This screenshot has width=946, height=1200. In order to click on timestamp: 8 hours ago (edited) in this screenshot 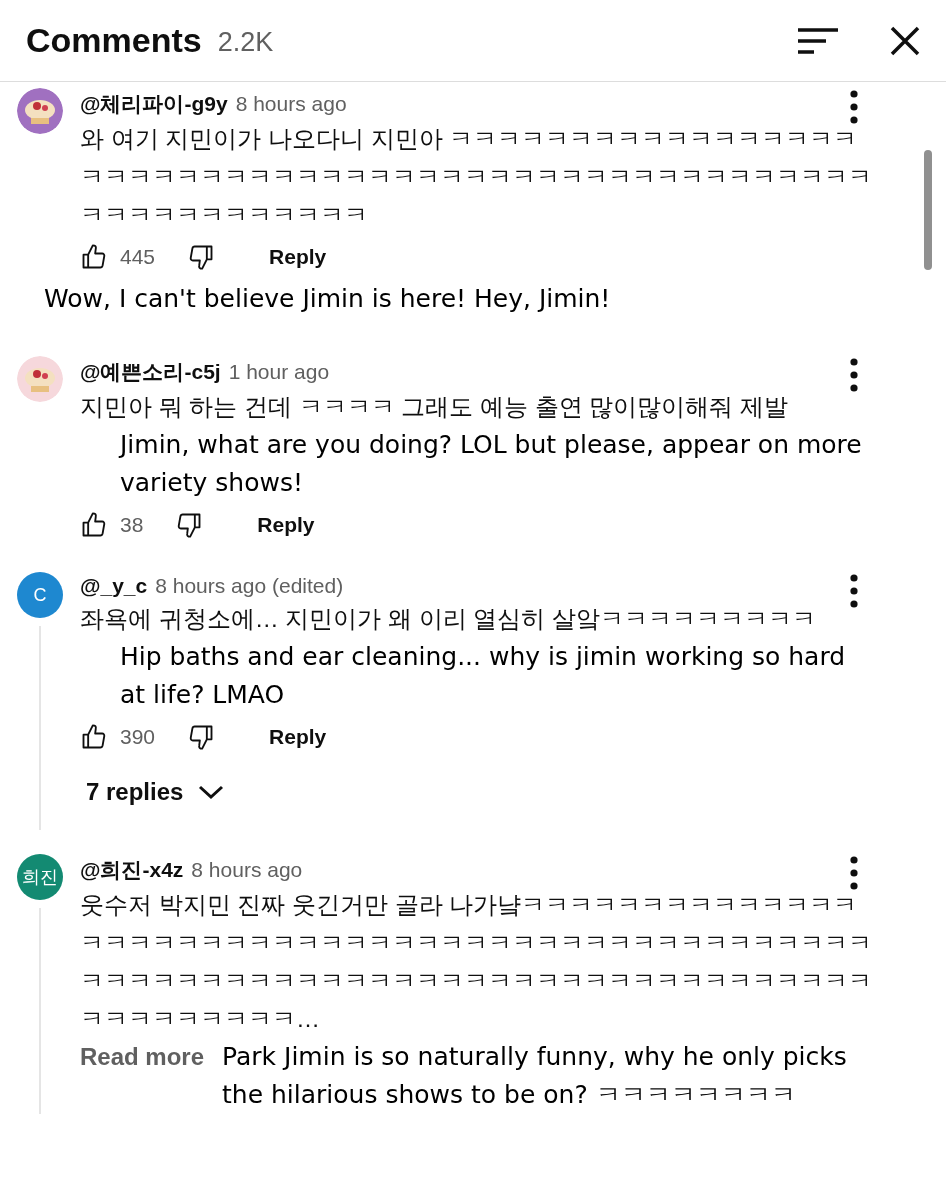, I will do `click(249, 586)`.